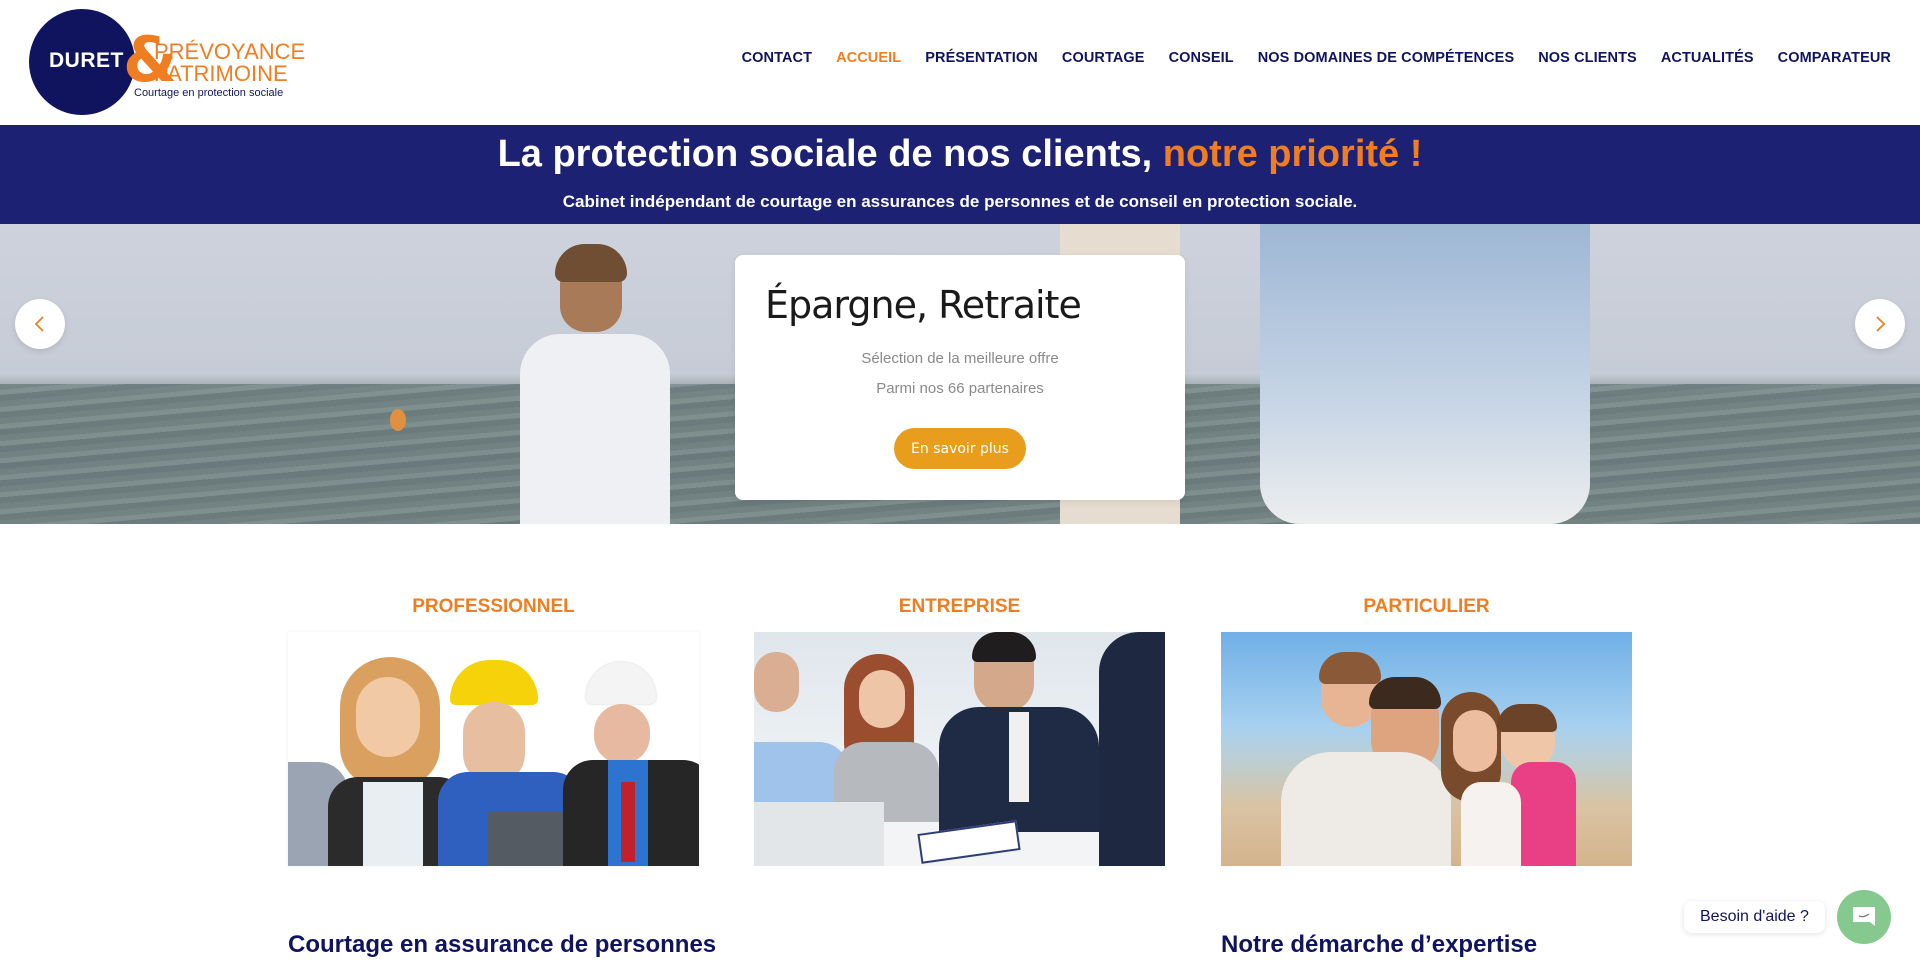 This screenshot has width=1920, height=968. What do you see at coordinates (1754, 917) in the screenshot?
I see `help-tooltip: Besoin d'aide ?` at bounding box center [1754, 917].